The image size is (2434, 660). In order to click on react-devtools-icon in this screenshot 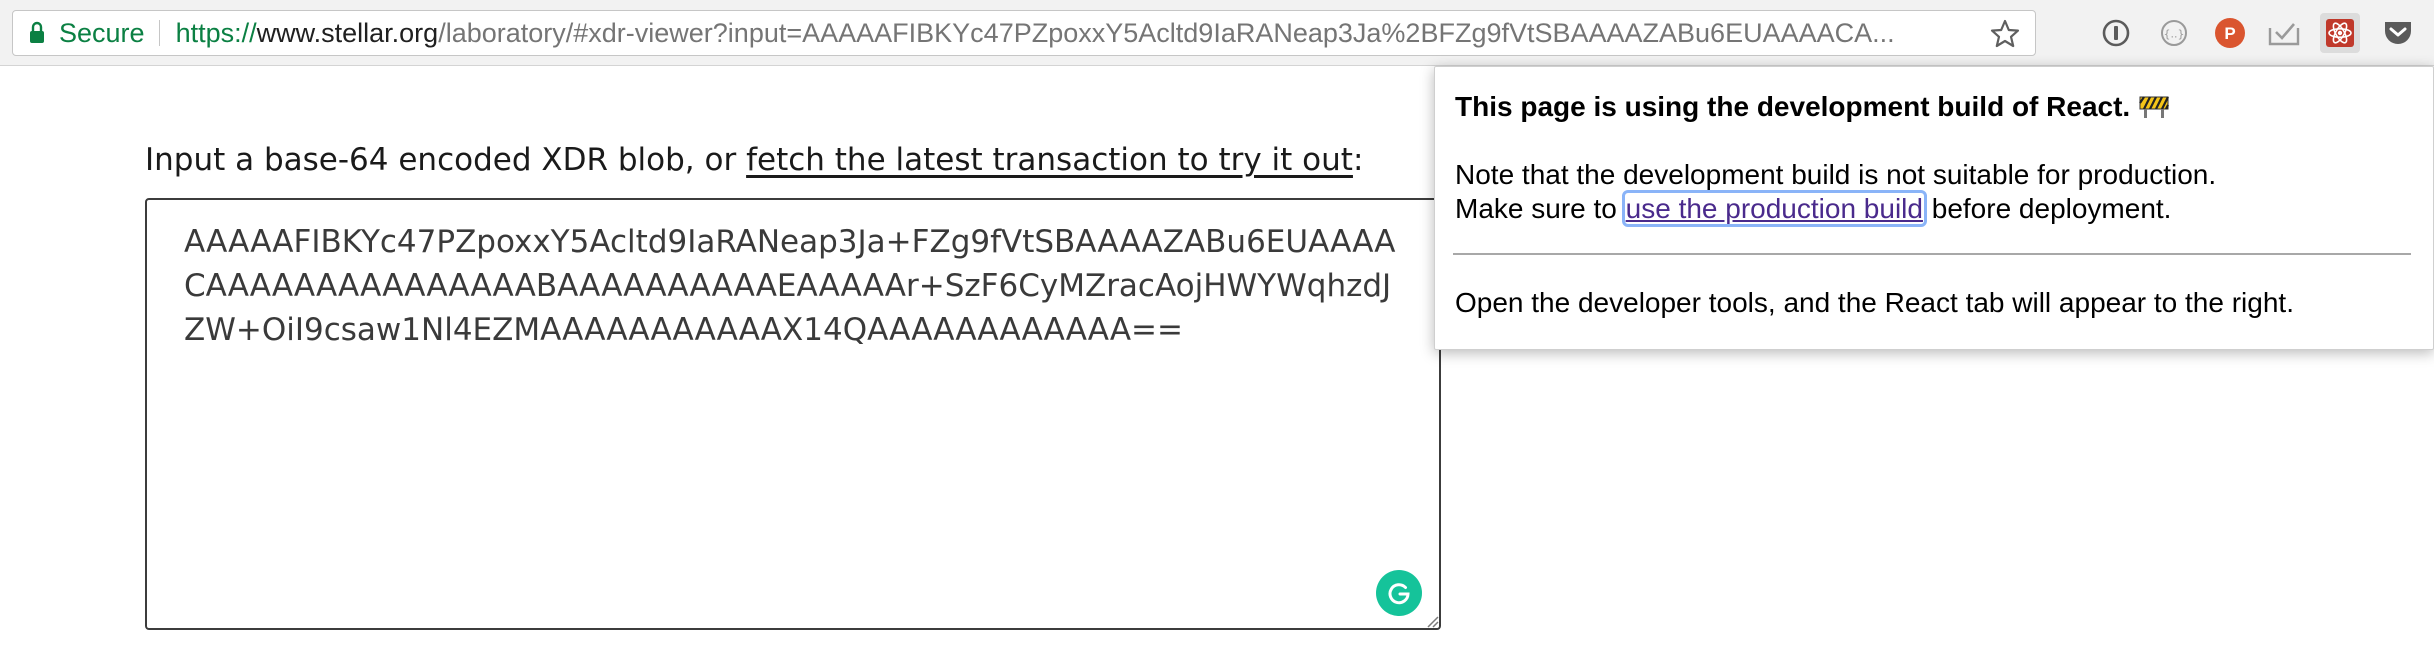, I will do `click(2340, 33)`.